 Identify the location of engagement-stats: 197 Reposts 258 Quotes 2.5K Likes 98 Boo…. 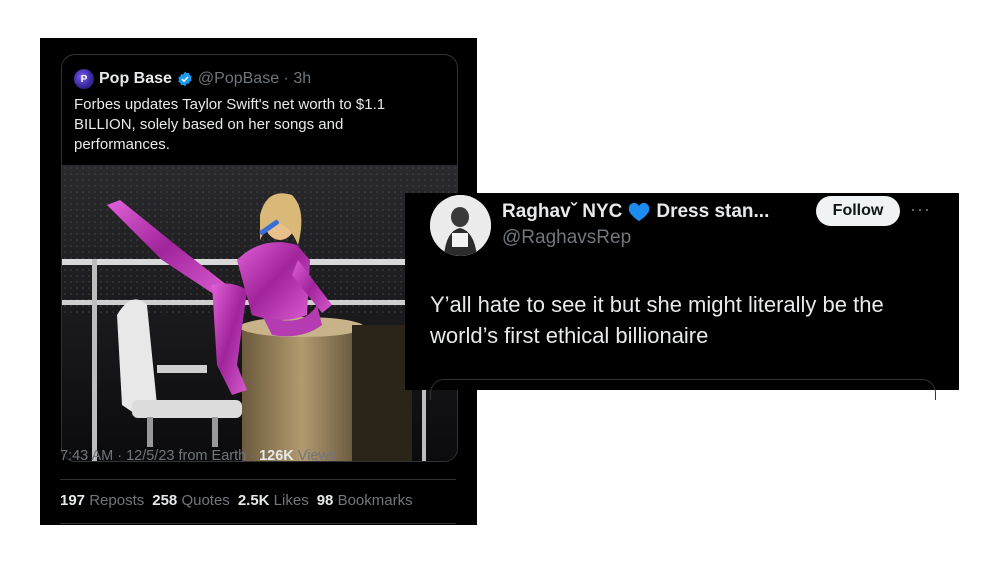
(236, 500).